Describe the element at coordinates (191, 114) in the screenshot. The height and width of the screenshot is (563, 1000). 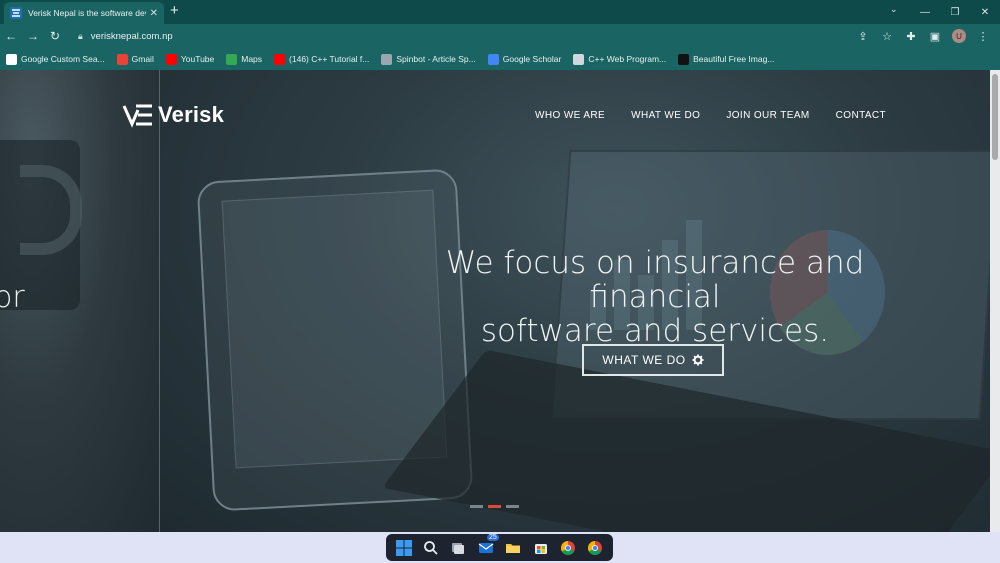
I see `logo-text: Verisk` at that location.